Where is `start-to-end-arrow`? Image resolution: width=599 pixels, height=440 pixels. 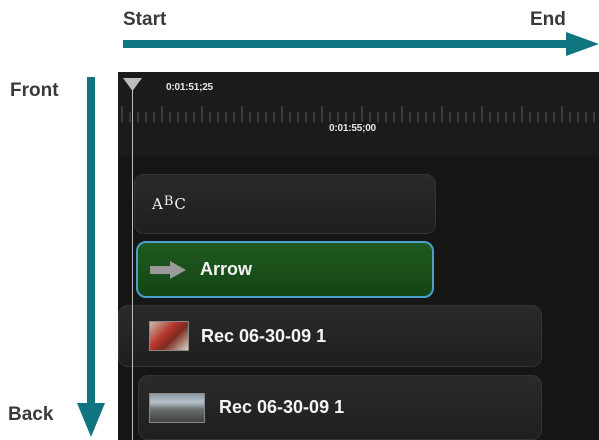 start-to-end-arrow is located at coordinates (361, 44).